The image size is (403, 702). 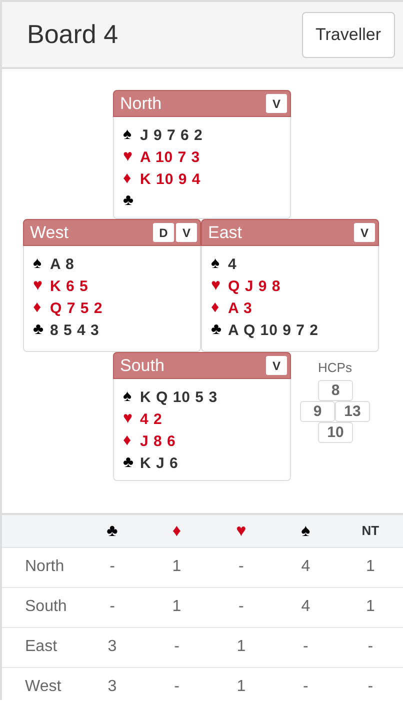 What do you see at coordinates (112, 530) in the screenshot?
I see `column-header: ♣` at bounding box center [112, 530].